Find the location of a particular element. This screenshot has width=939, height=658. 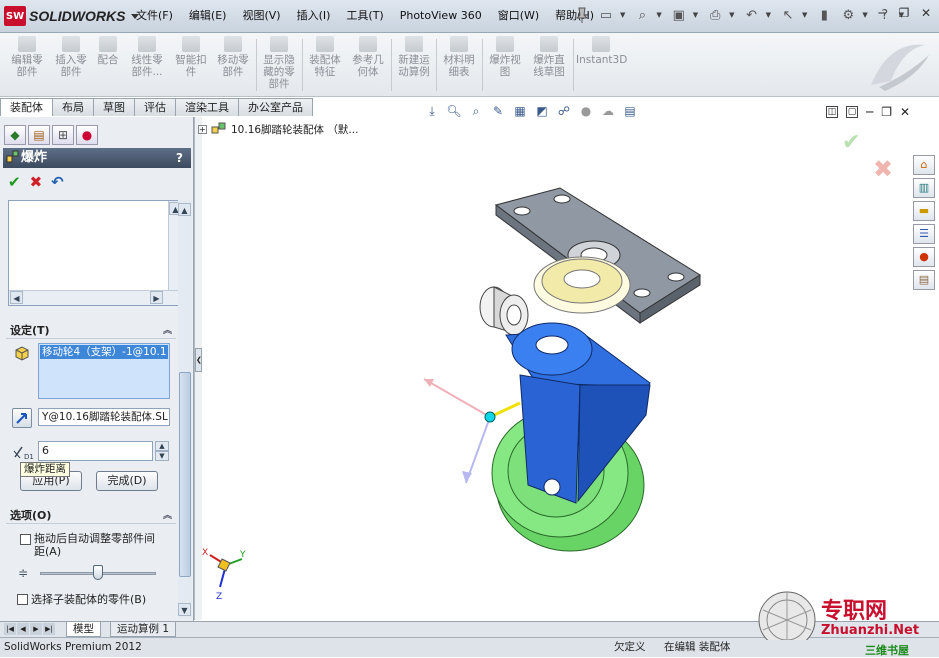

menu-file: 文件(F) is located at coordinates (154, 16).